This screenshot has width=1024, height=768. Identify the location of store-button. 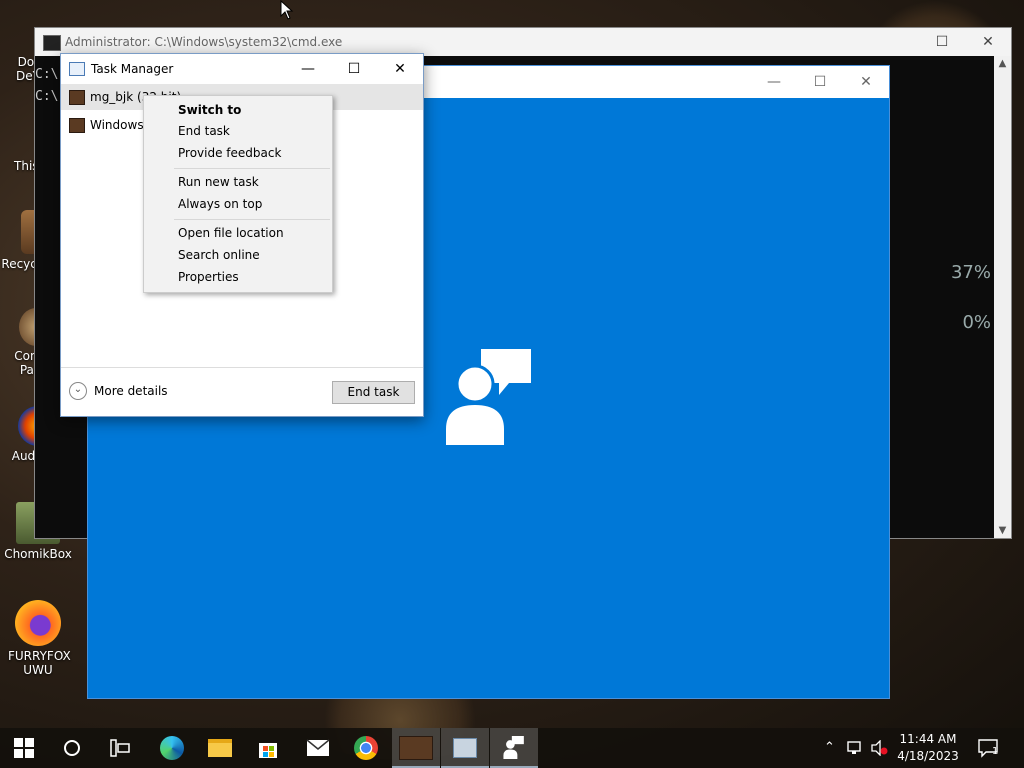
(268, 748).